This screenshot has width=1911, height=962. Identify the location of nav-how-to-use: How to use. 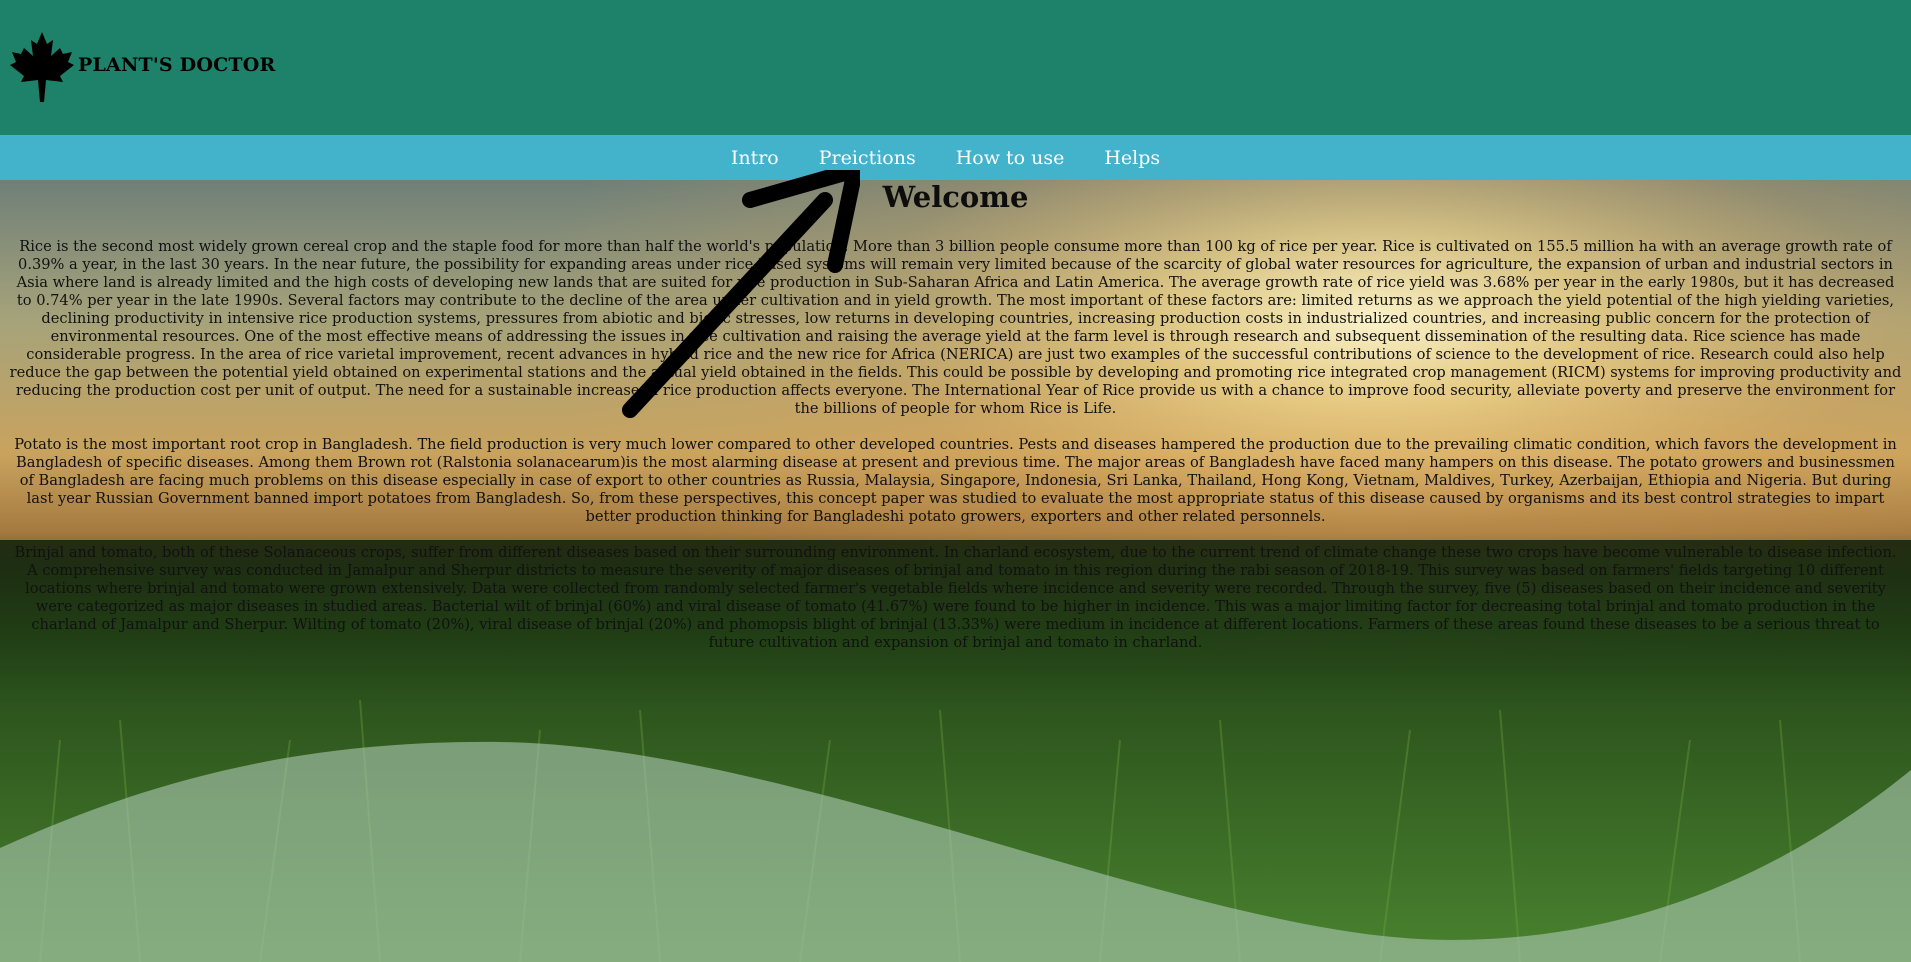
(1010, 158).